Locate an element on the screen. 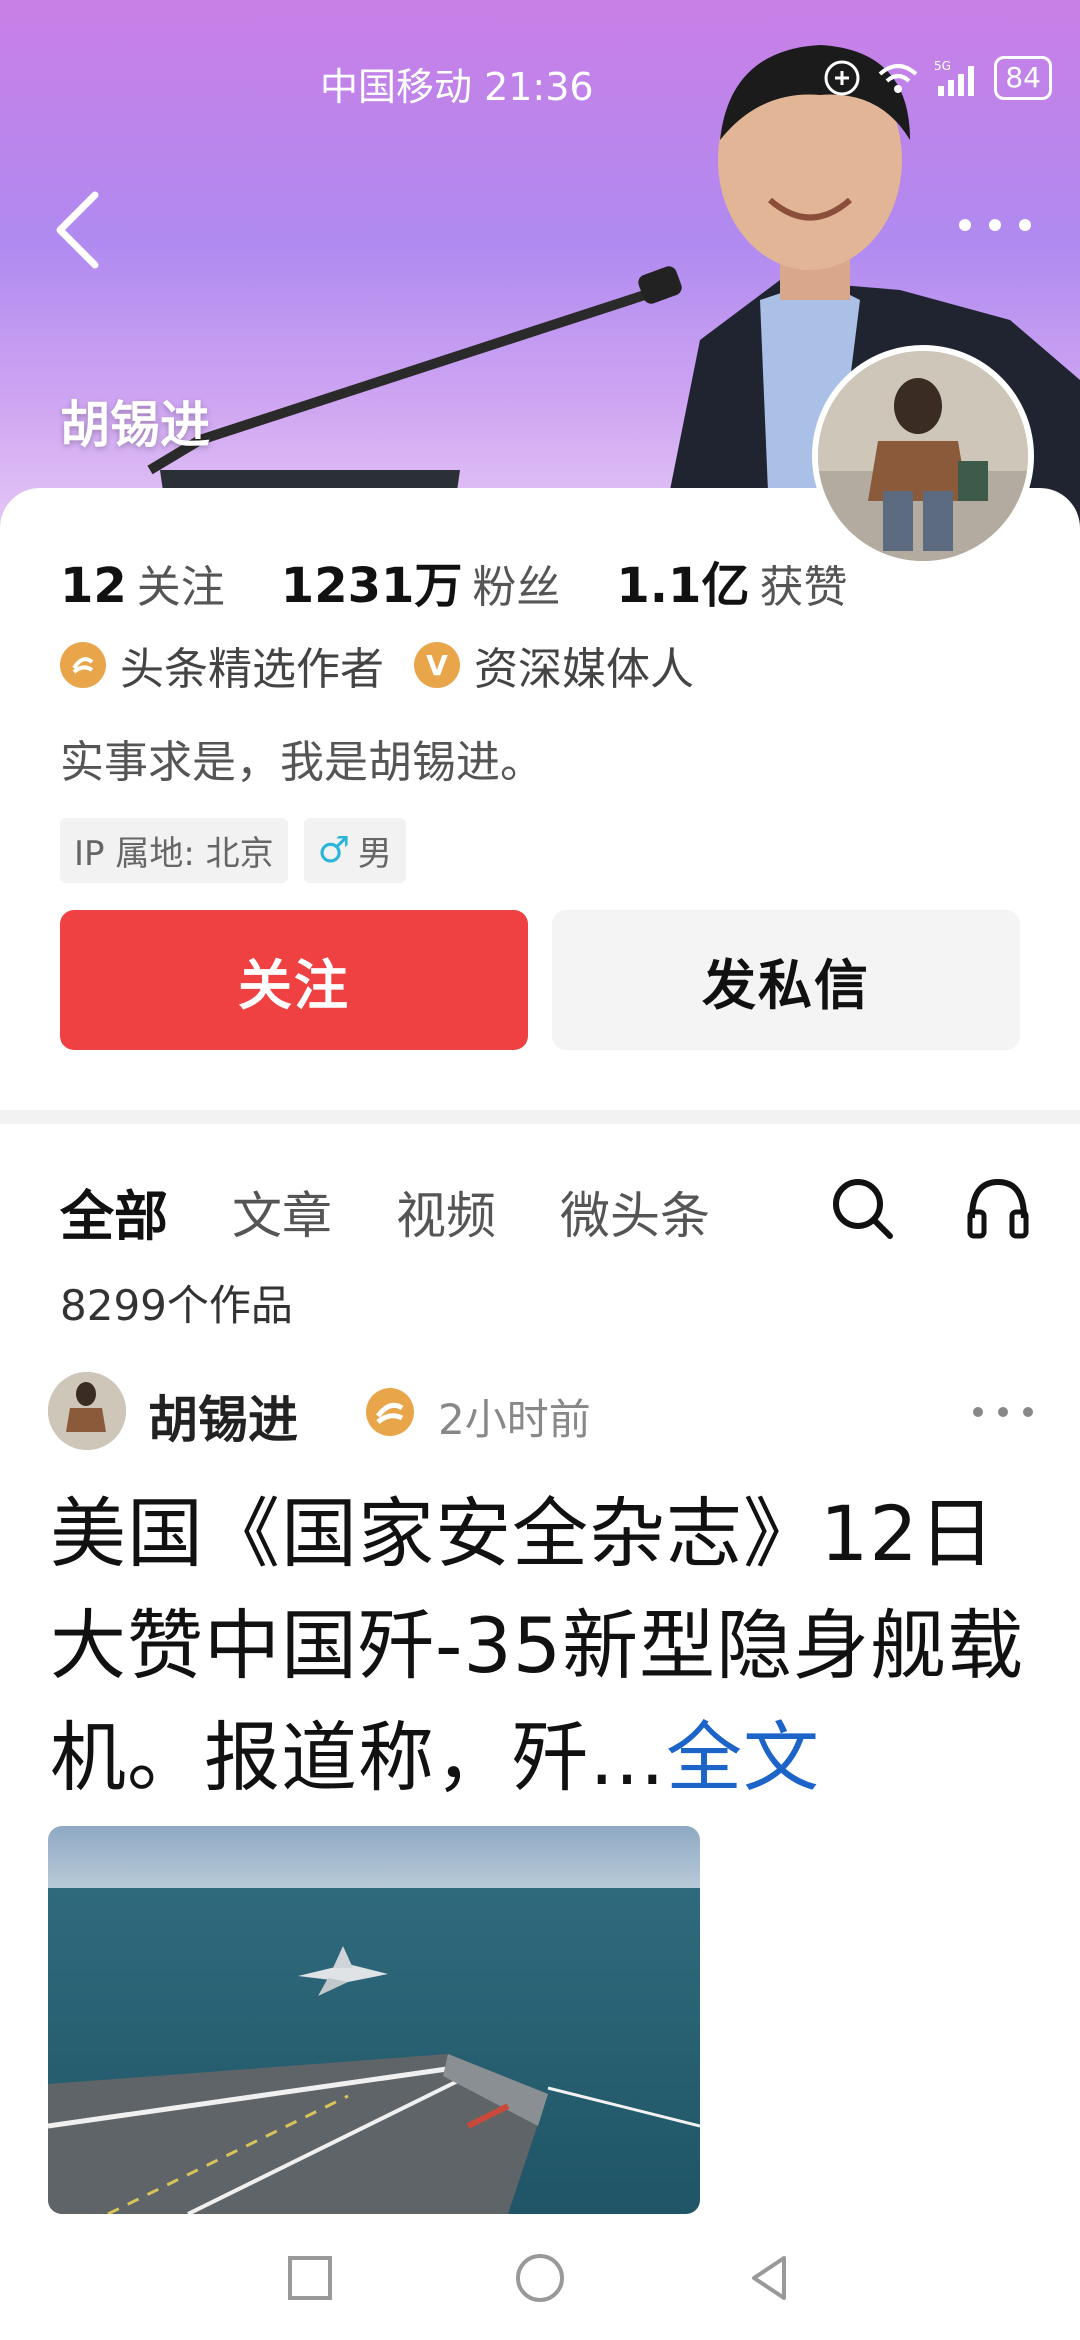 The width and height of the screenshot is (1080, 2340). post-header: 胡锡进 2小时前 is located at coordinates (543, 1412).